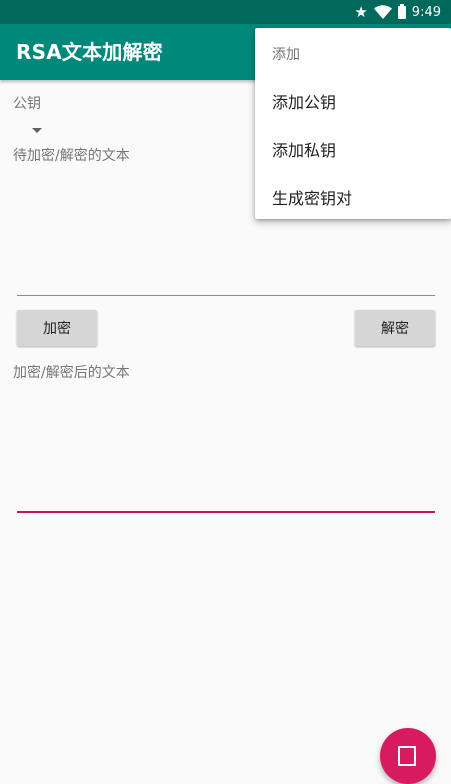 The image size is (451, 784). I want to click on output-text-underline, so click(226, 512).